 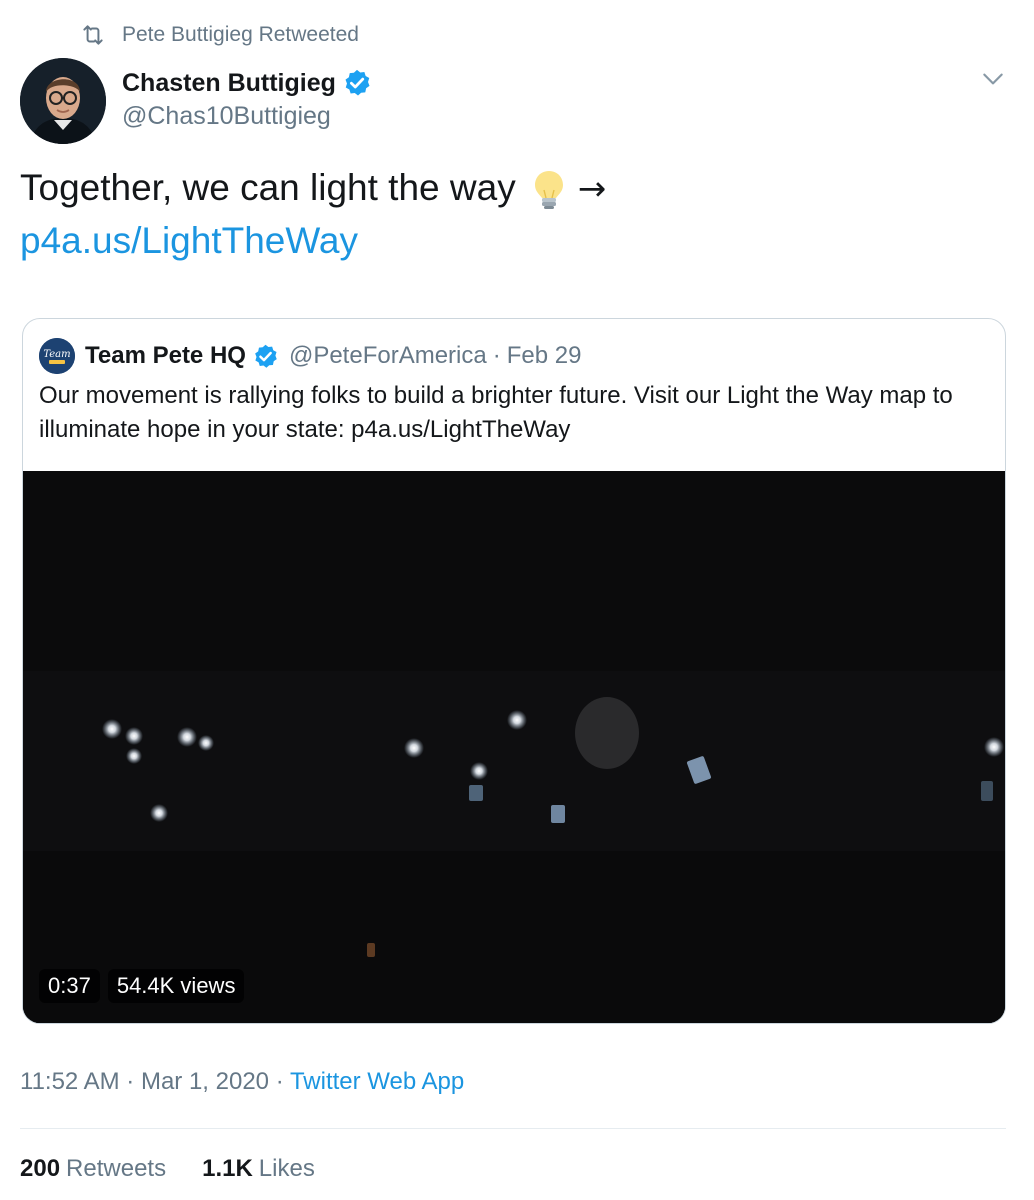 What do you see at coordinates (69, 986) in the screenshot?
I see `video-duration: 0:37` at bounding box center [69, 986].